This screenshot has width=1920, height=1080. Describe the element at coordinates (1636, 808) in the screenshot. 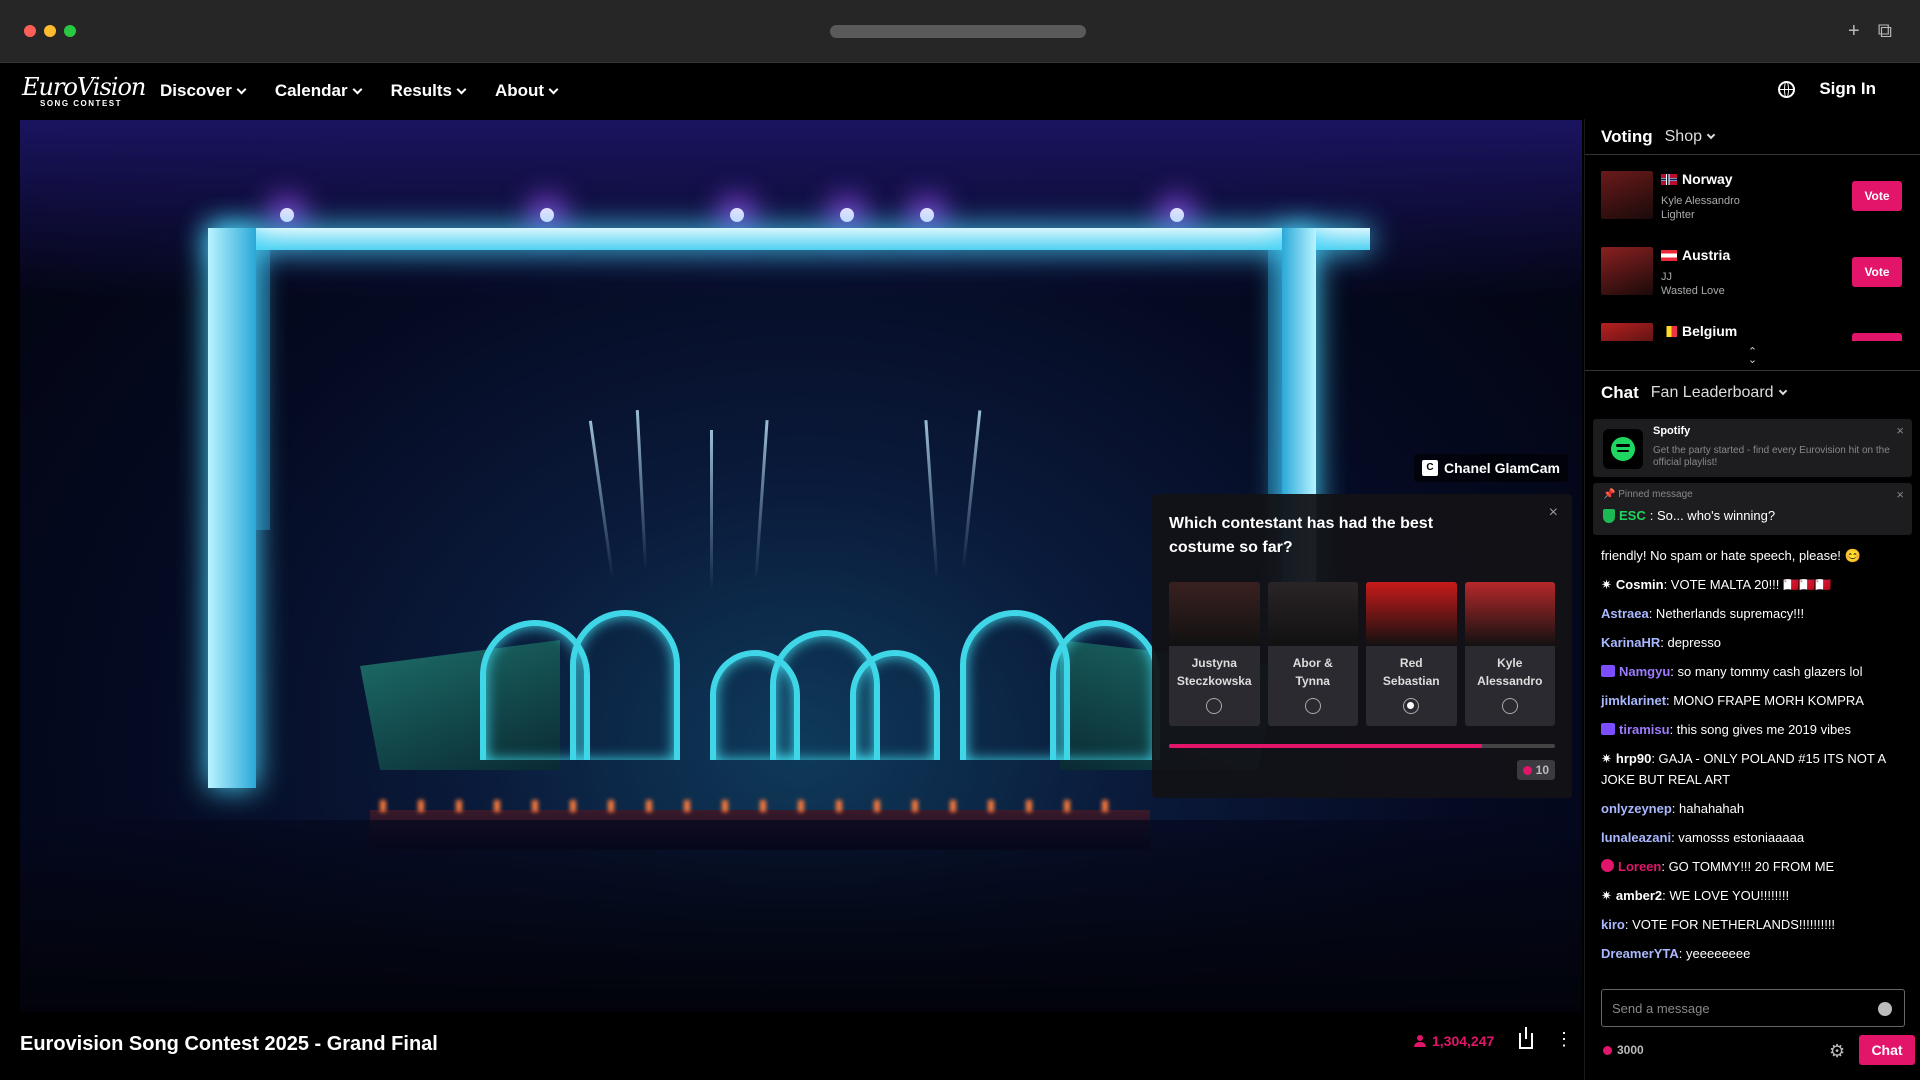

I see `chat-username: onlyzeynep` at that location.